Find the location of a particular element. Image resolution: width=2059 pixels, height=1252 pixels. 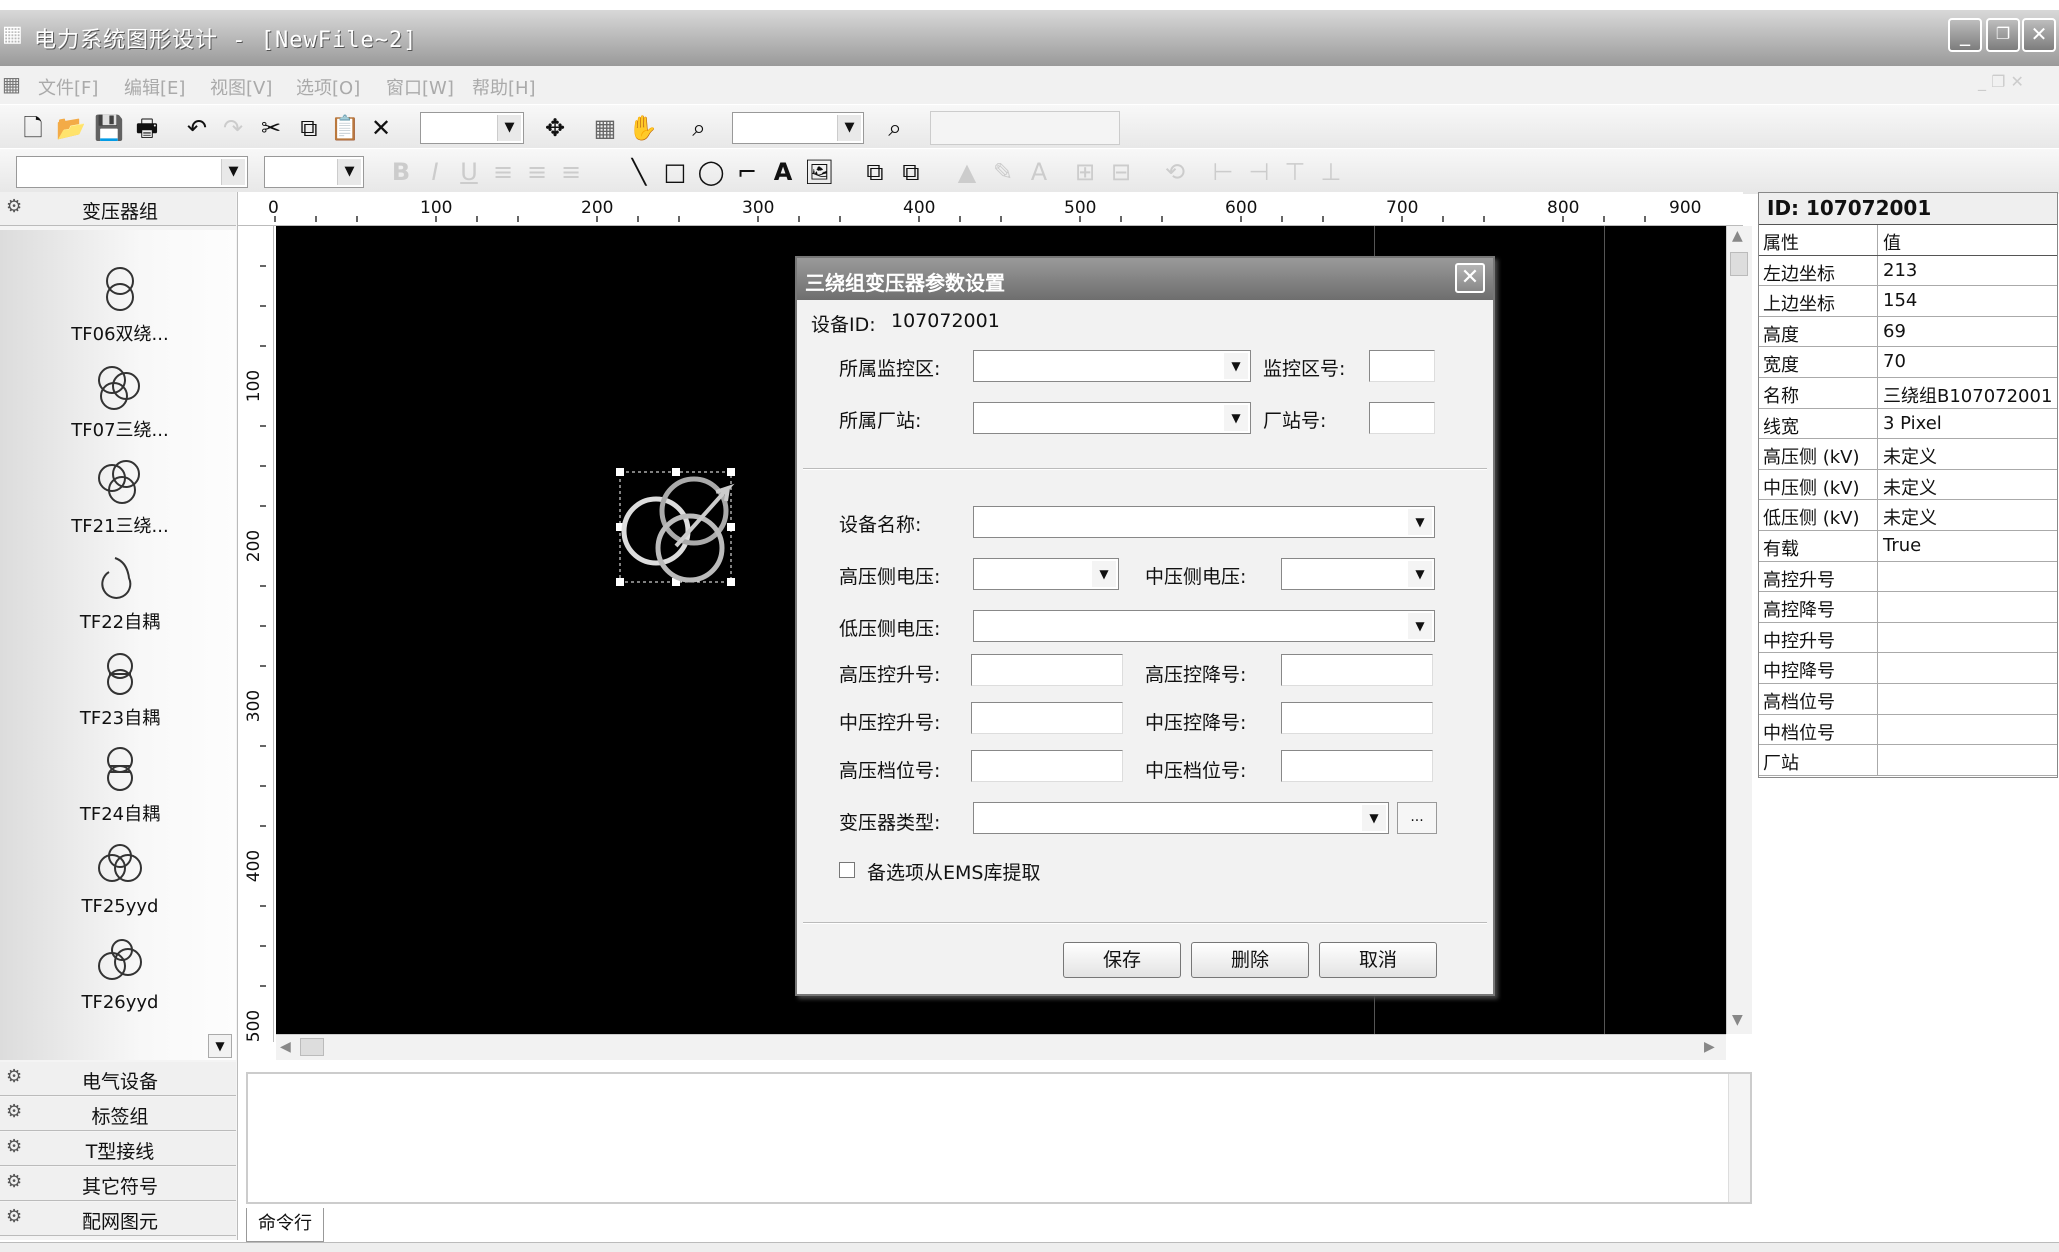

group-header-other: ⚙ 其它符号 is located at coordinates (118, 1184).